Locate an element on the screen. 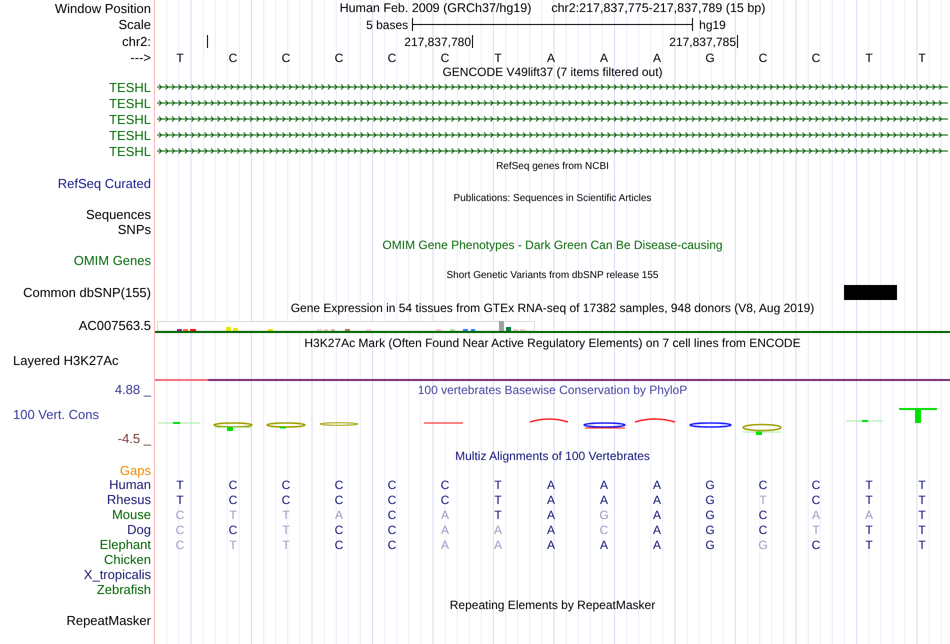  expression-bar is located at coordinates (235, 329).